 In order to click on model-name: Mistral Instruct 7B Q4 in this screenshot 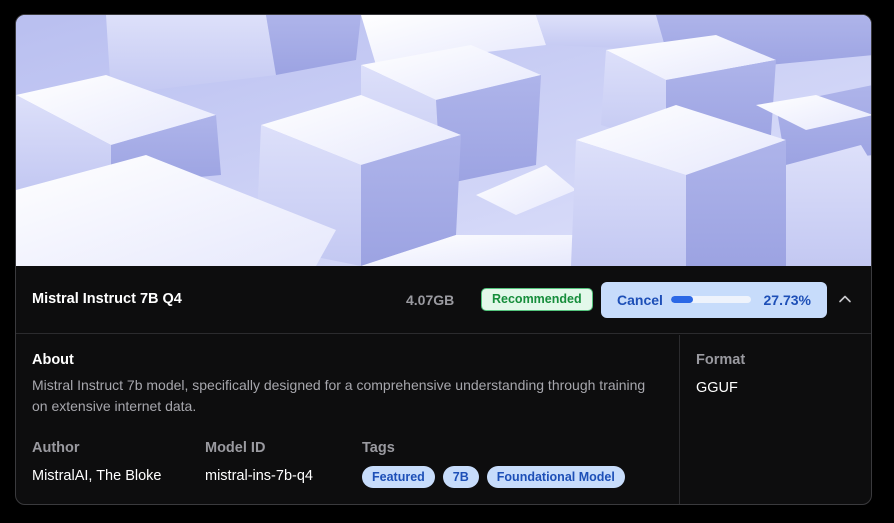, I will do `click(107, 299)`.